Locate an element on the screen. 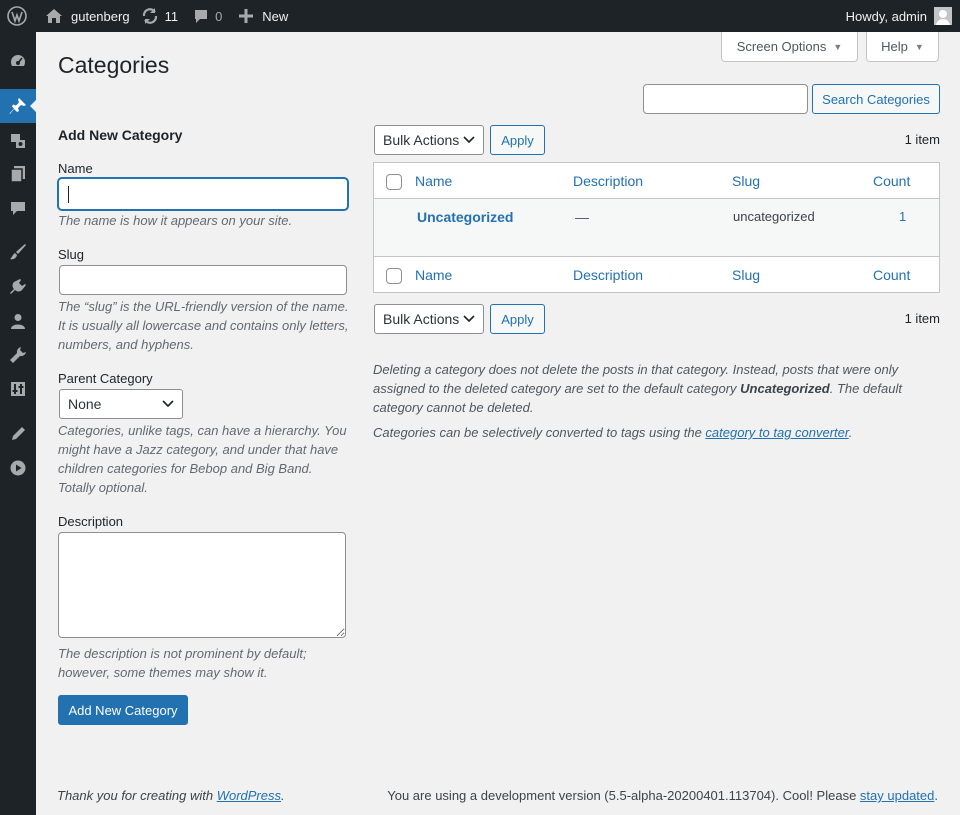 The width and height of the screenshot is (960, 815). settings-icon is located at coordinates (18, 389).